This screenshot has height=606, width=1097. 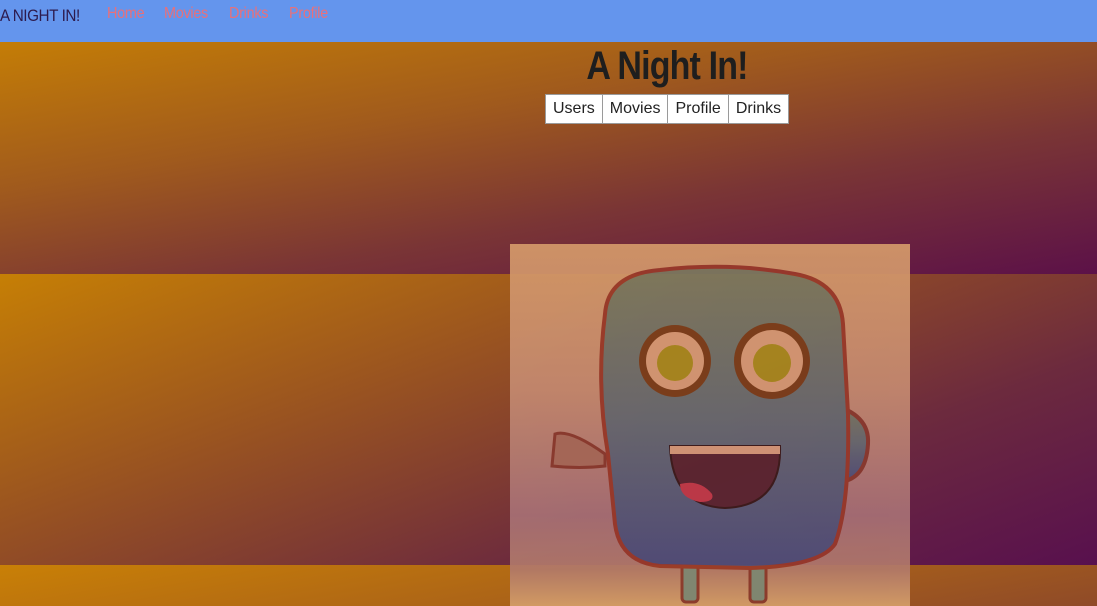 What do you see at coordinates (126, 14) in the screenshot?
I see `nav-link-home: Home` at bounding box center [126, 14].